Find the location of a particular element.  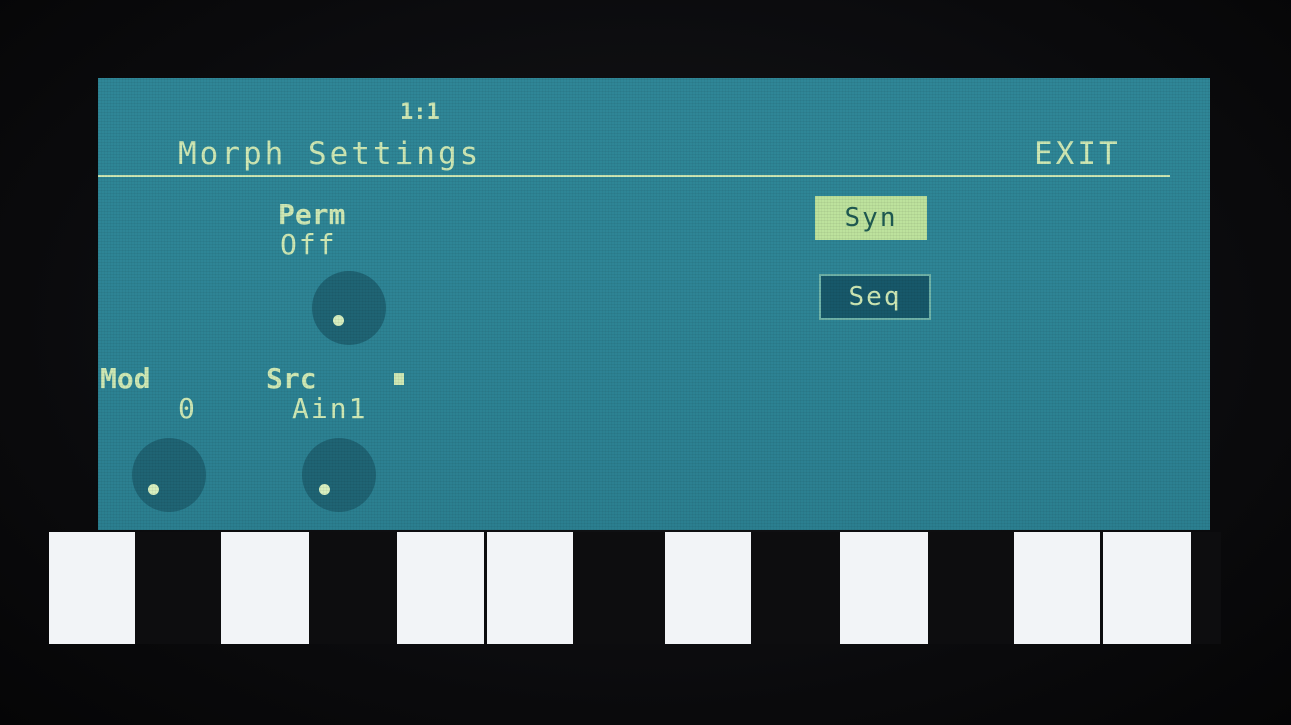

mod-value: 0 is located at coordinates (187, 408).